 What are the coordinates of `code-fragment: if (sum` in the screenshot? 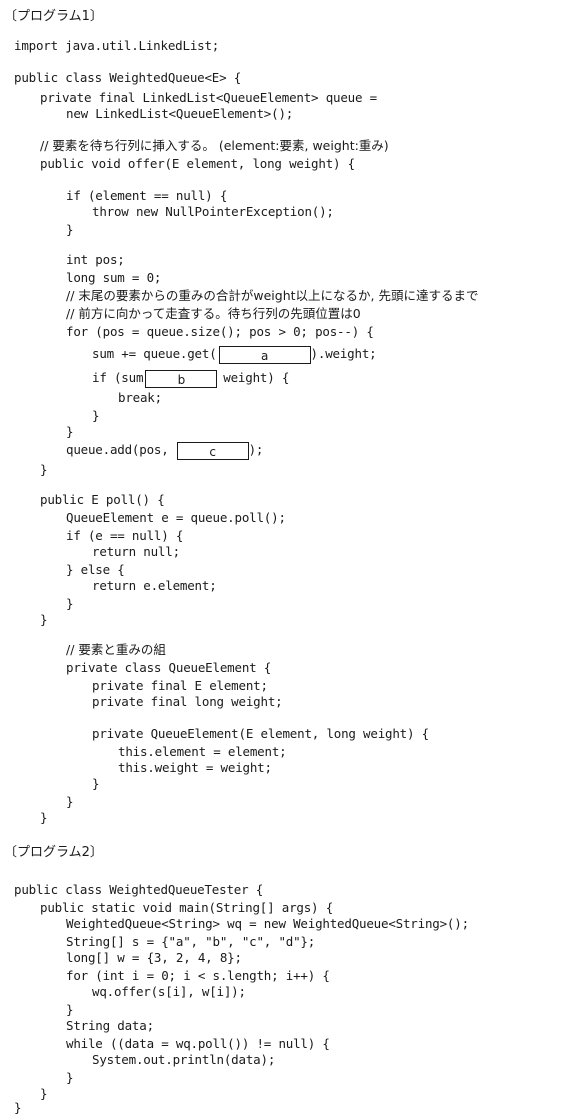 It's located at (118, 377).